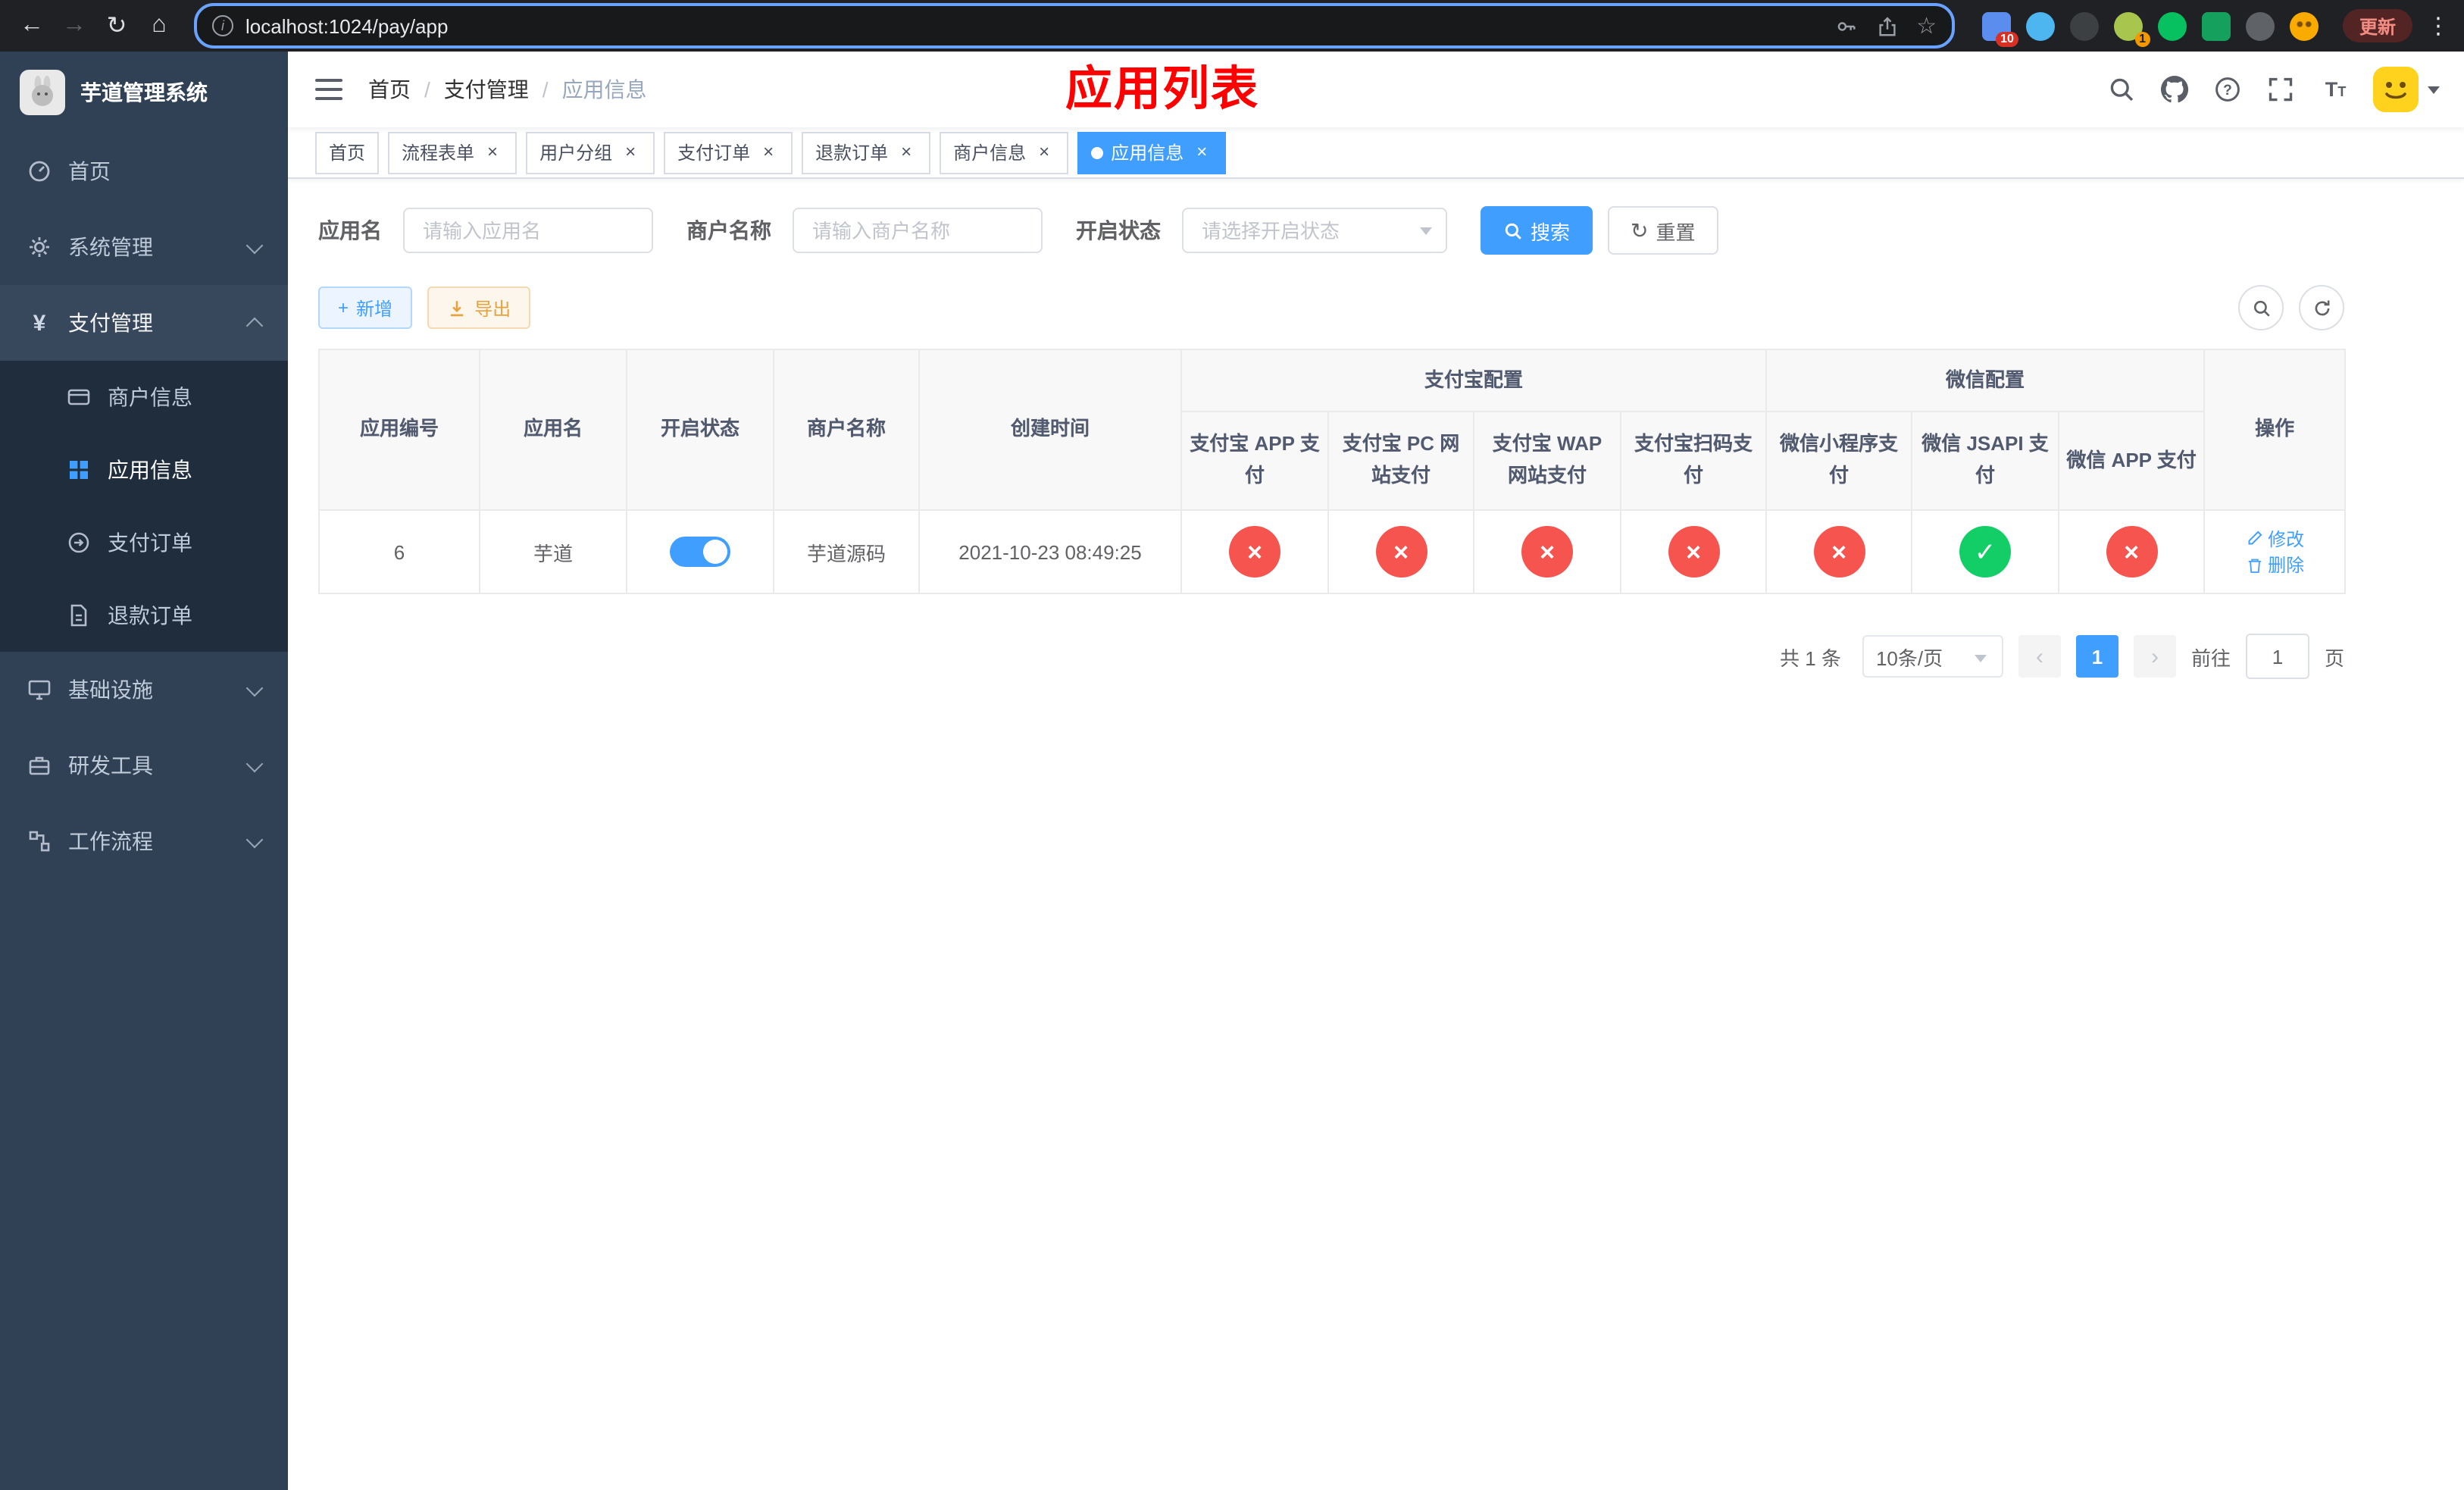 This screenshot has width=2464, height=1490. Describe the element at coordinates (2254, 565) in the screenshot. I see `trash-icon` at that location.